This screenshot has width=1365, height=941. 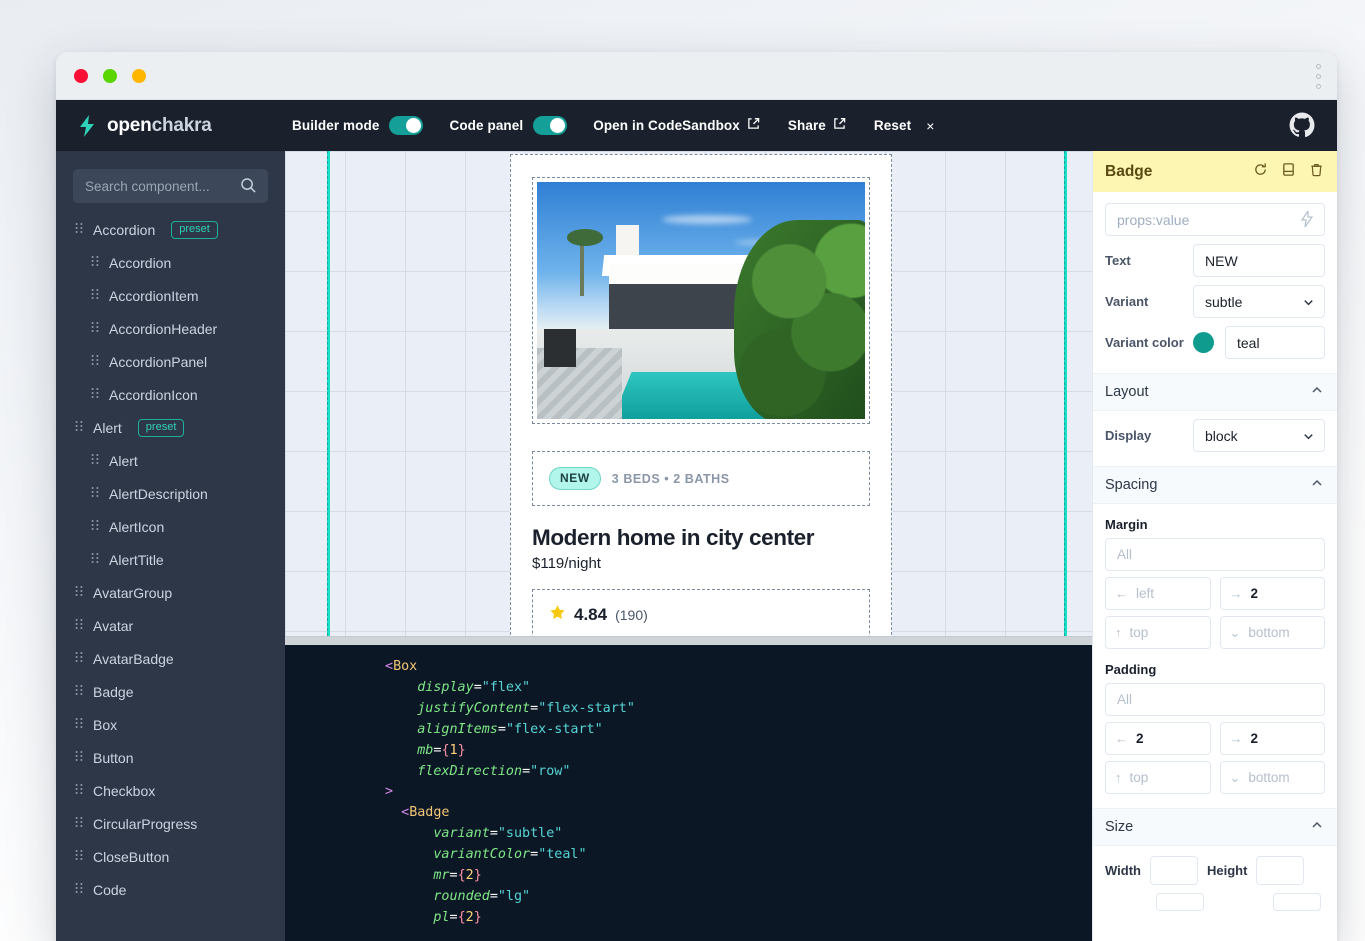 What do you see at coordinates (170, 724) in the screenshot?
I see `component-list-item: Box` at bounding box center [170, 724].